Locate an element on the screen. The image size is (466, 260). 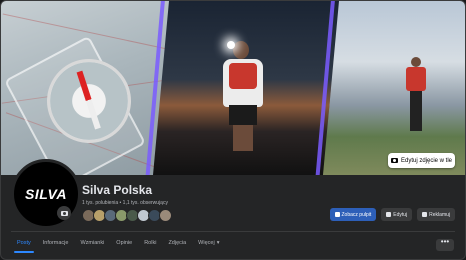
view-dashboard-button: Zobacz pulpit is located at coordinates (353, 214).